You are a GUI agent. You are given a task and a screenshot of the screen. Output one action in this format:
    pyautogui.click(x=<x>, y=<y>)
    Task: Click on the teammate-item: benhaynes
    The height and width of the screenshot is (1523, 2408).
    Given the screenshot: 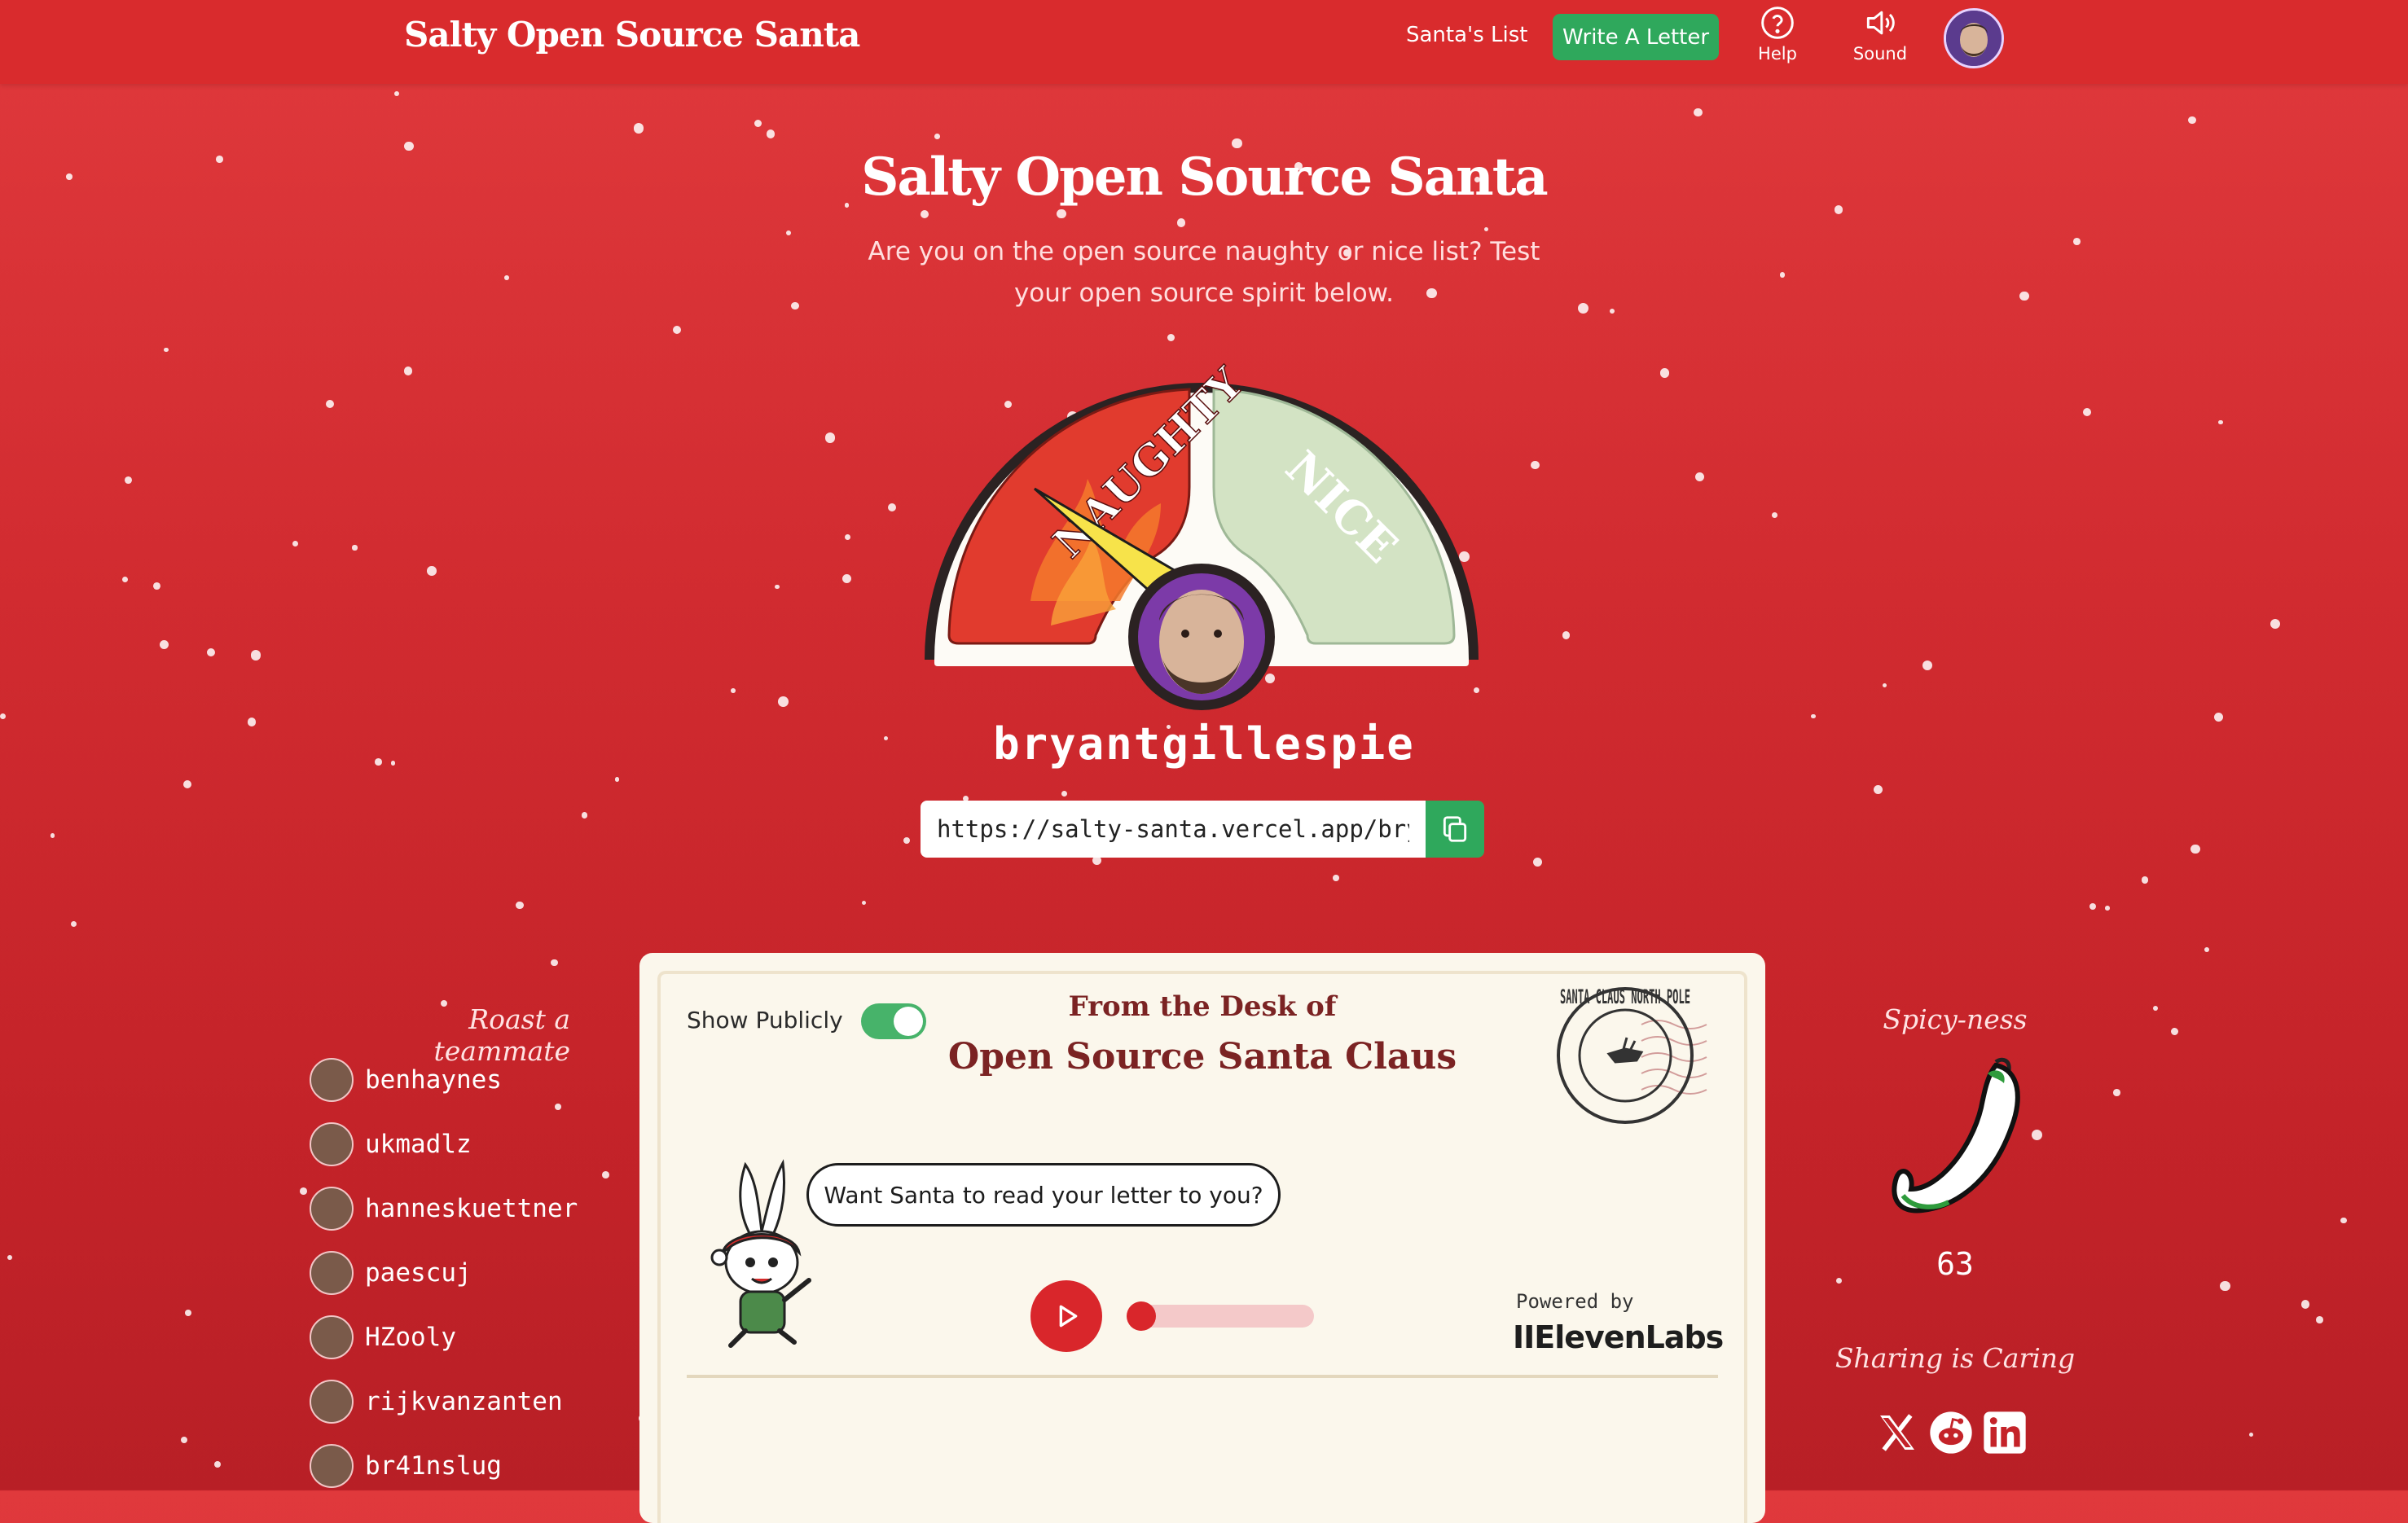 What is the action you would take?
    pyautogui.click(x=406, y=1080)
    